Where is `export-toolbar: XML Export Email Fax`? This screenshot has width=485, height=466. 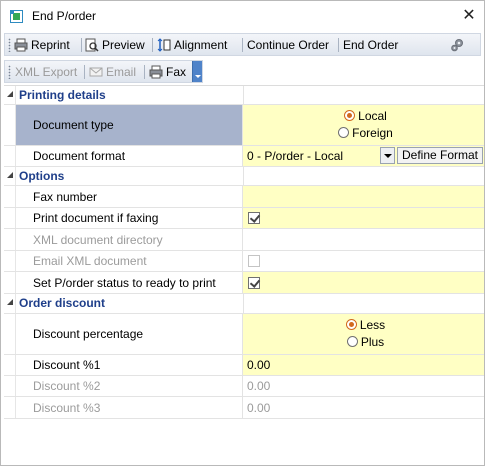 export-toolbar: XML Export Email Fax is located at coordinates (103, 71).